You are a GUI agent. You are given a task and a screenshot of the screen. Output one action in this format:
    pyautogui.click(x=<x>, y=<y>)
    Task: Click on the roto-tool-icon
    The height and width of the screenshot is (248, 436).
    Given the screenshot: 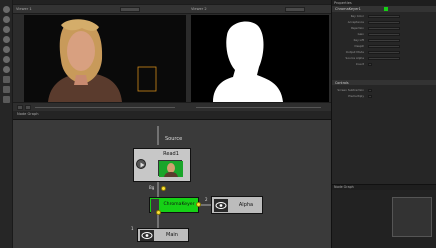 What is the action you would take?
    pyautogui.click(x=6, y=49)
    